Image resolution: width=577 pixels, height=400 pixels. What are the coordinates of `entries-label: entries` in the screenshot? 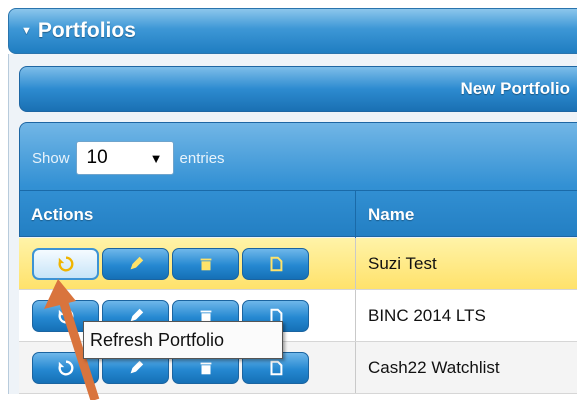 It's located at (202, 158).